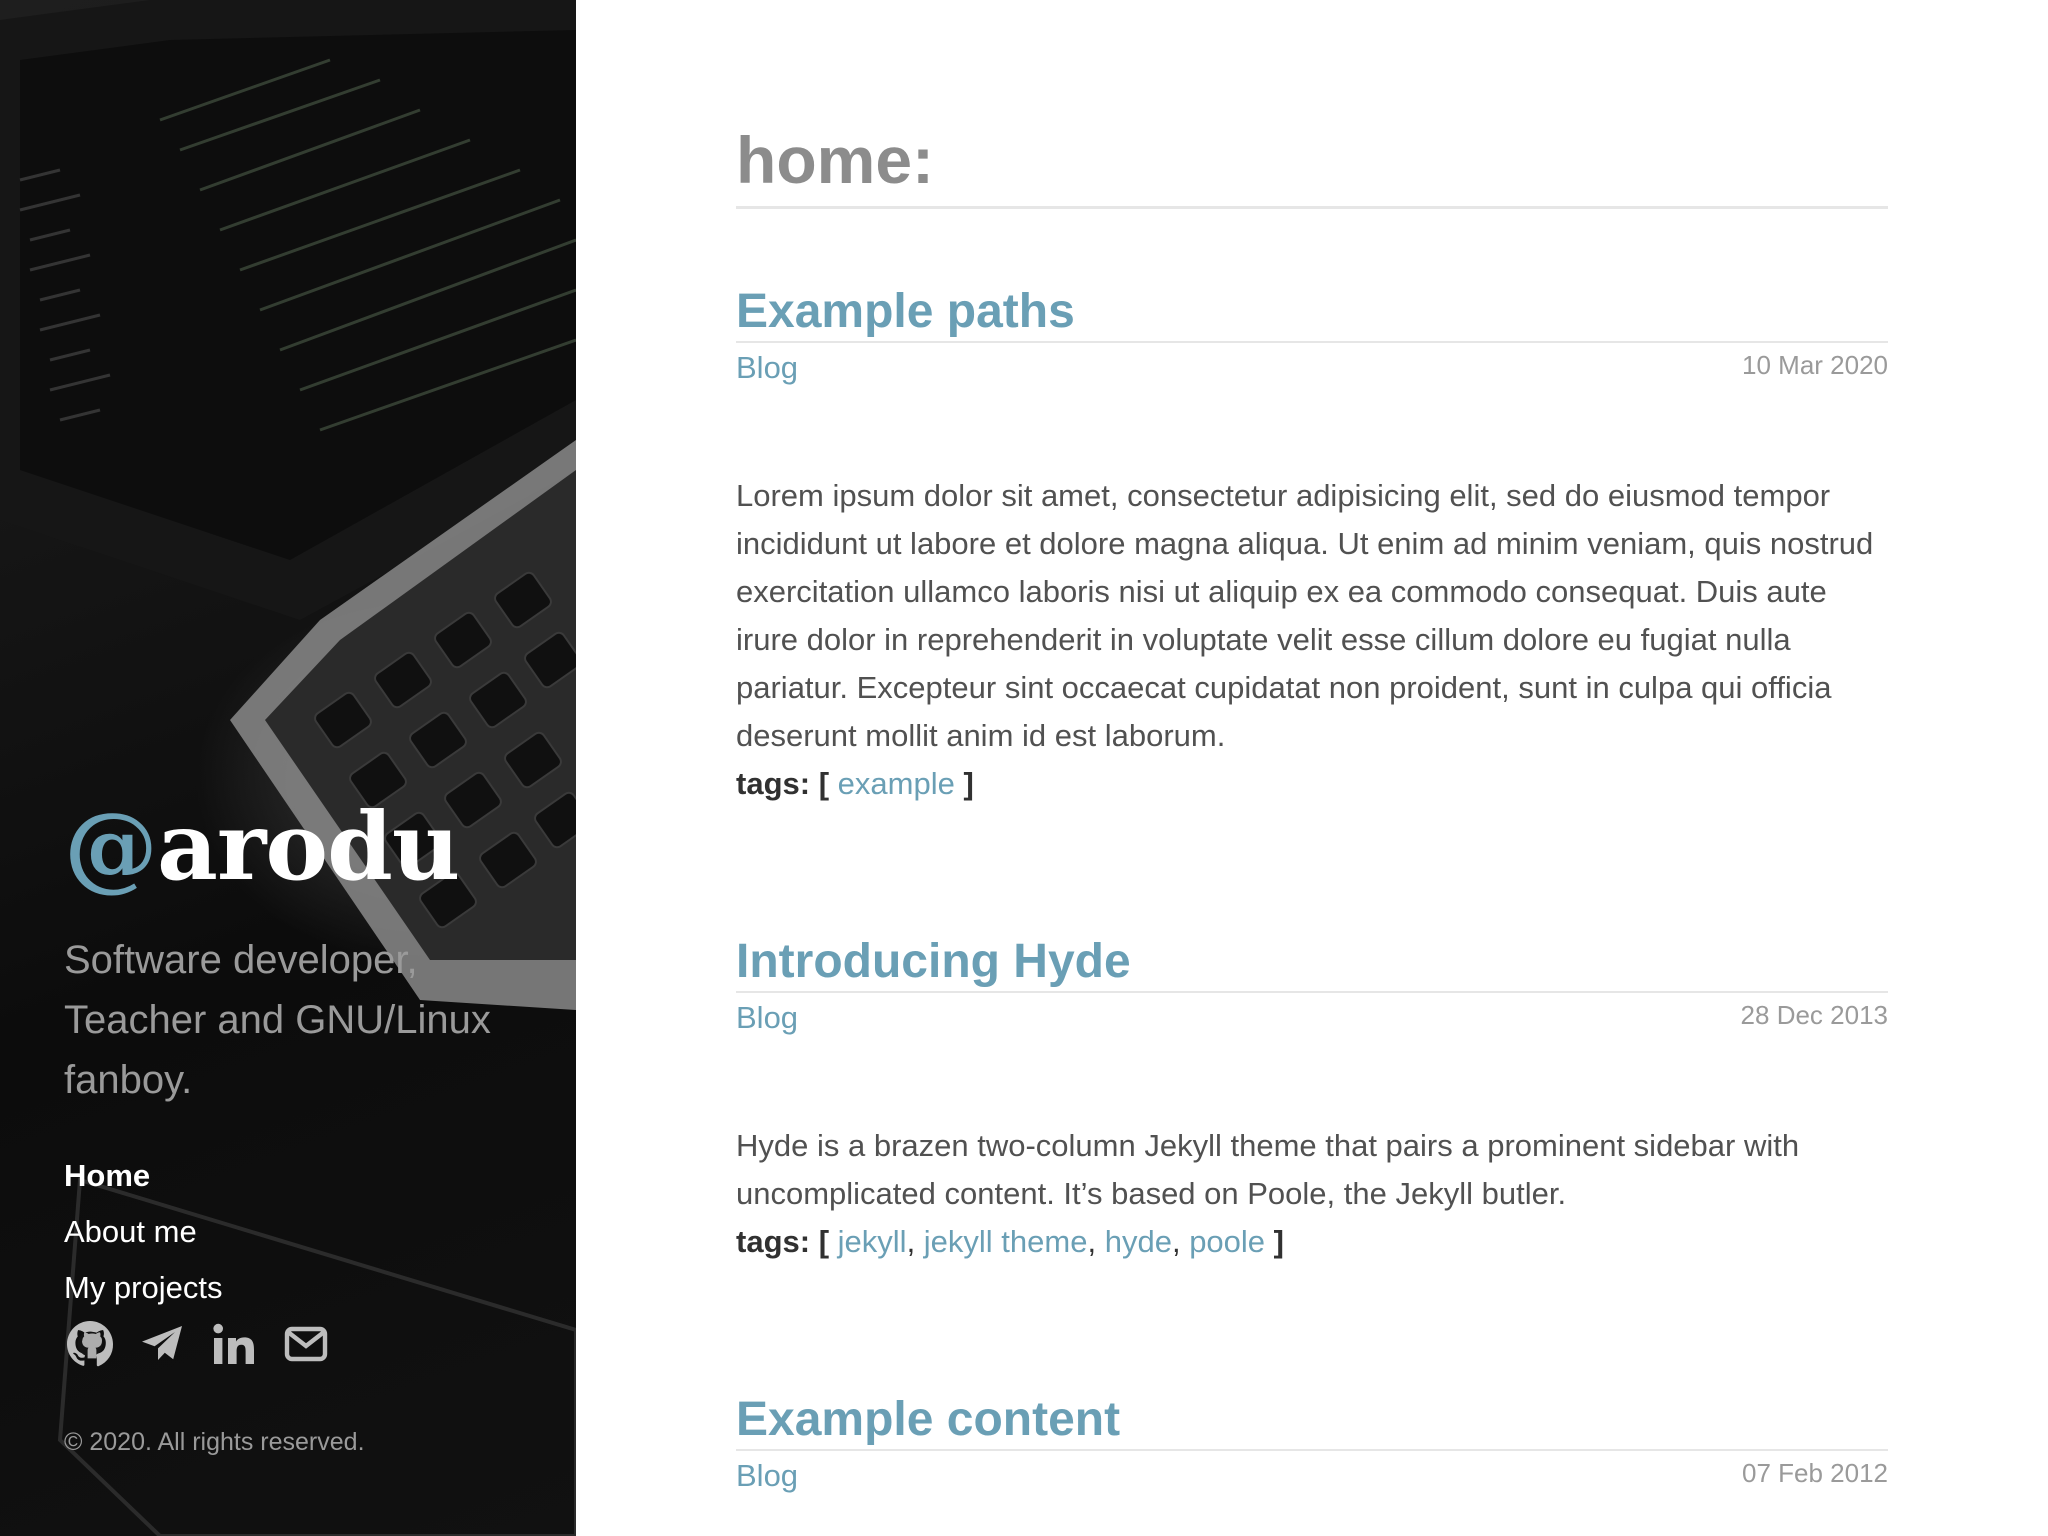 Image resolution: width=2048 pixels, height=1536 pixels. Describe the element at coordinates (1815, 365) in the screenshot. I see `post-date: 10 Mar 2020` at that location.